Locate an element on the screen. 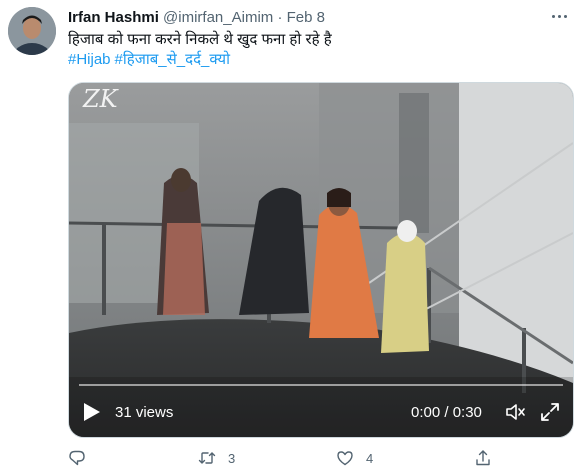  avatar-image is located at coordinates (32, 31).